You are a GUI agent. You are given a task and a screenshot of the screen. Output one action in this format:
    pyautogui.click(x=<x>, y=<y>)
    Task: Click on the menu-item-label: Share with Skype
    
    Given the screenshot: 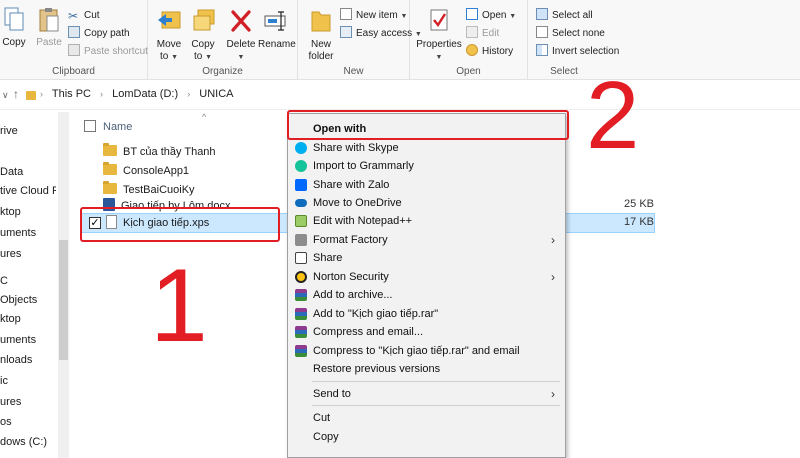 What is the action you would take?
    pyautogui.click(x=356, y=148)
    